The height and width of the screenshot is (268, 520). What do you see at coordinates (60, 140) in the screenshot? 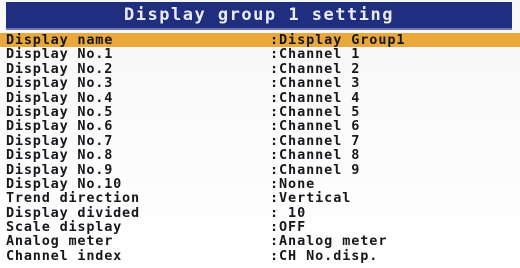
I see `setting-label: Display No.7` at bounding box center [60, 140].